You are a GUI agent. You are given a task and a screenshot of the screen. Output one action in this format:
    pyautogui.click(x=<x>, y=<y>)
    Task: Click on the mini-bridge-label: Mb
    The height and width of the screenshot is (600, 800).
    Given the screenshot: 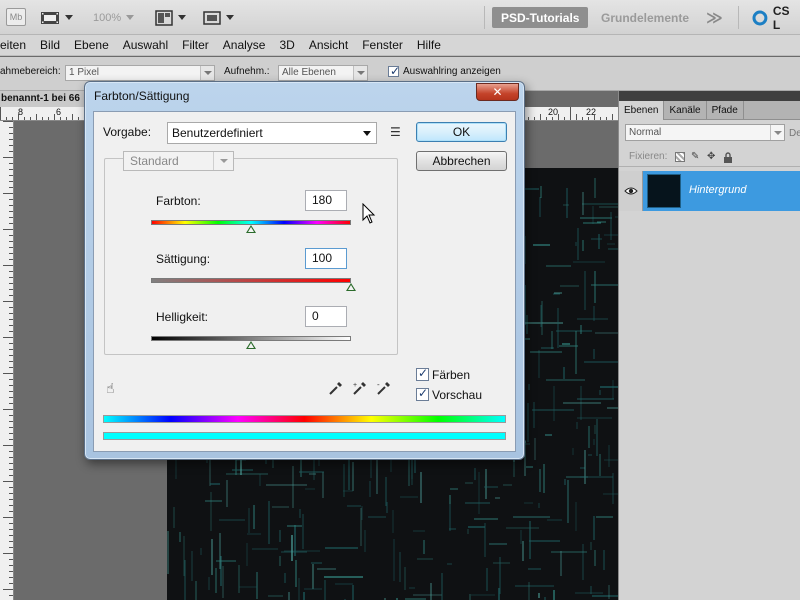 What is the action you would take?
    pyautogui.click(x=16, y=17)
    